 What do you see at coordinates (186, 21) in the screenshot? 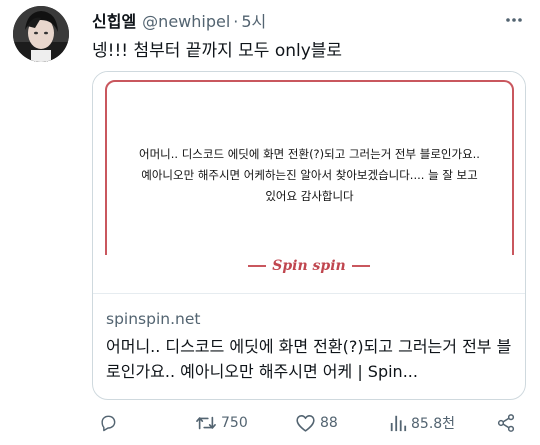
I see `author-handle: @newhipel` at bounding box center [186, 21].